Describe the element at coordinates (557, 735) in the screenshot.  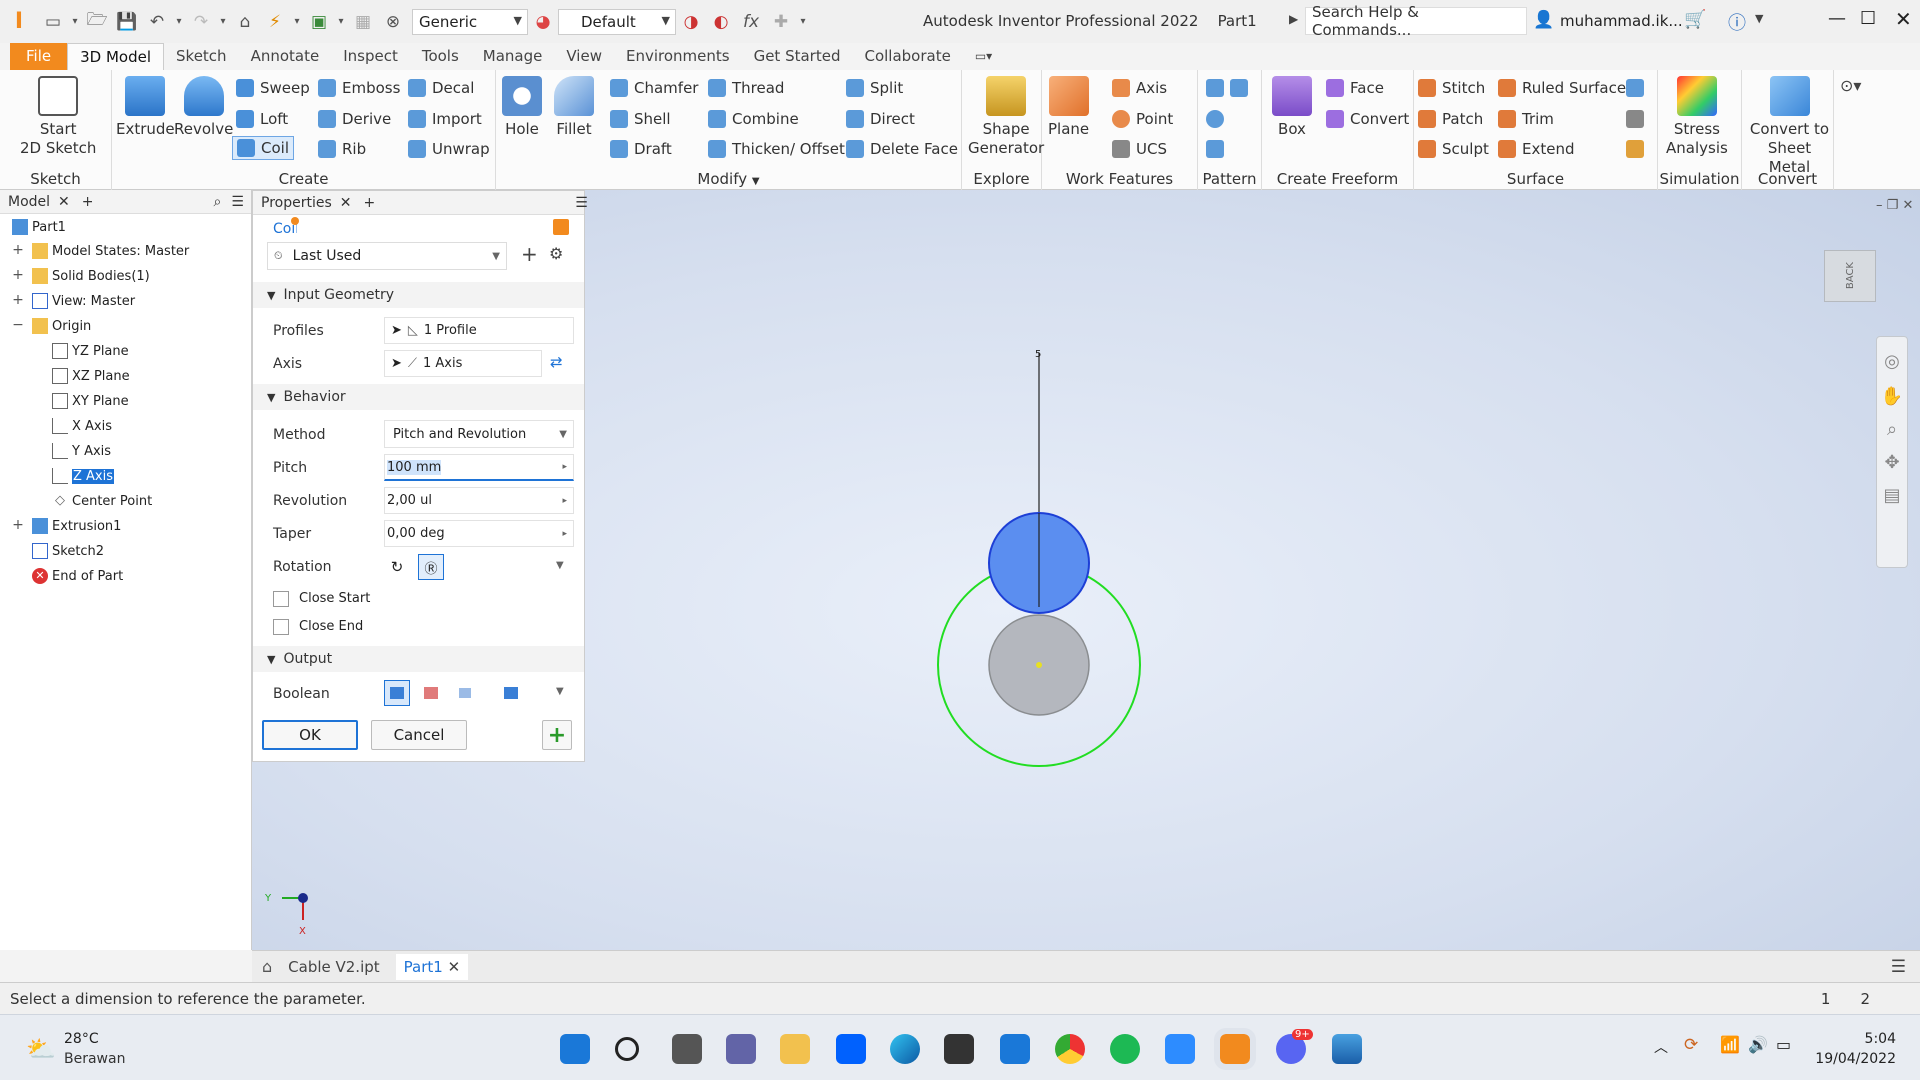
I see `apply-plus-button: +` at that location.